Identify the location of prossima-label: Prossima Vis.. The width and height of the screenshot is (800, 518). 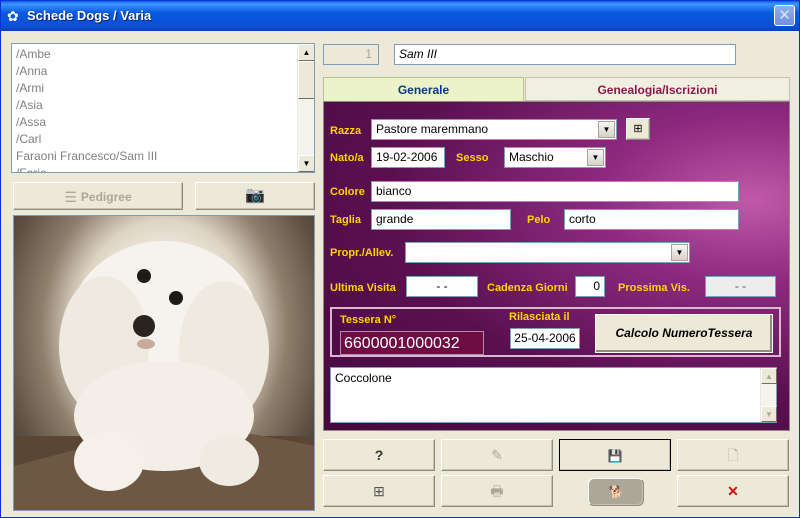
(654, 288).